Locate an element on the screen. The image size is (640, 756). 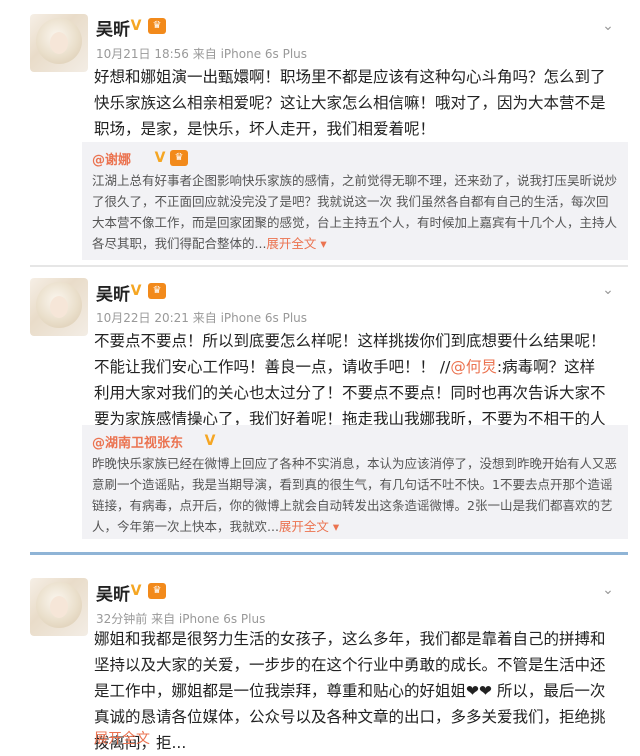
post-meta: 10月22日 20:21 来自 iPhone 6s Plus is located at coordinates (202, 318).